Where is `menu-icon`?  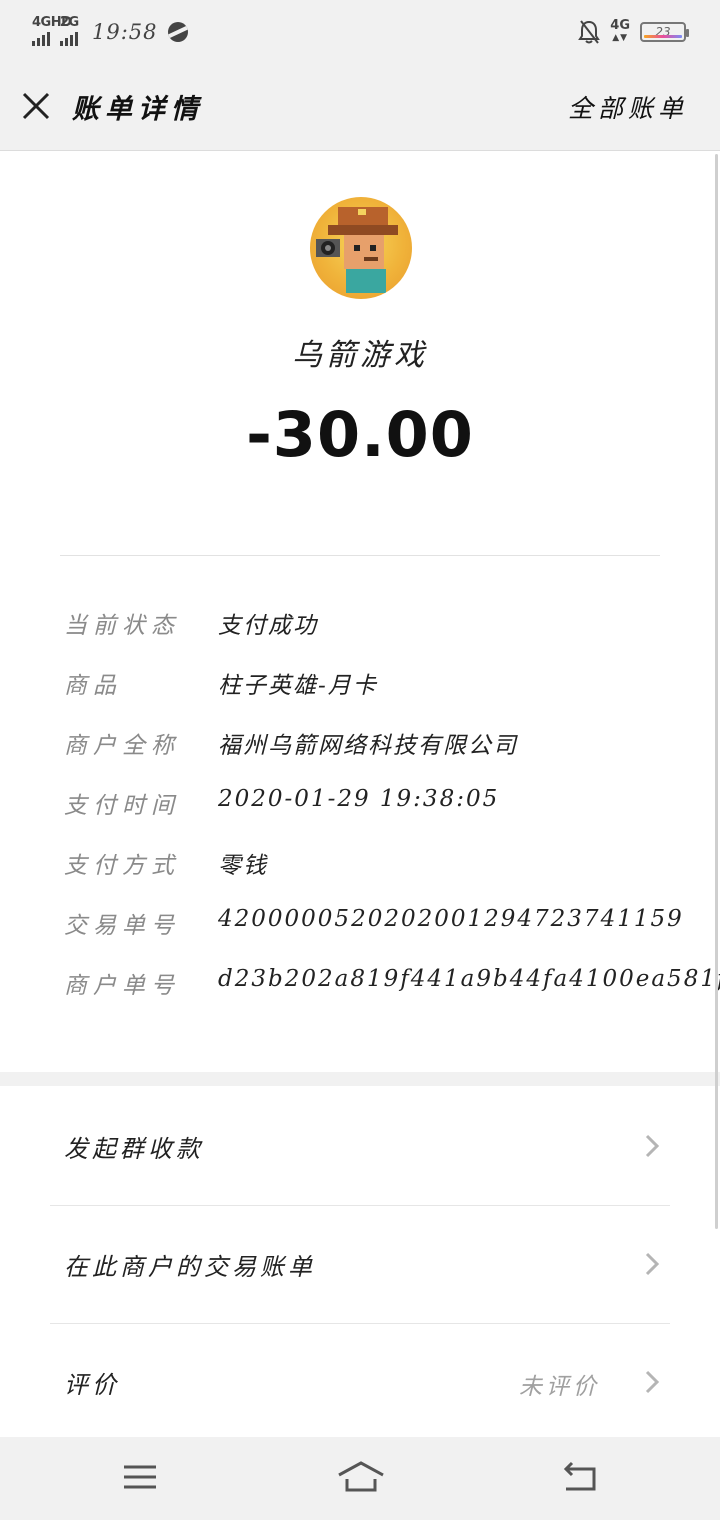
menu-icon is located at coordinates (140, 1477).